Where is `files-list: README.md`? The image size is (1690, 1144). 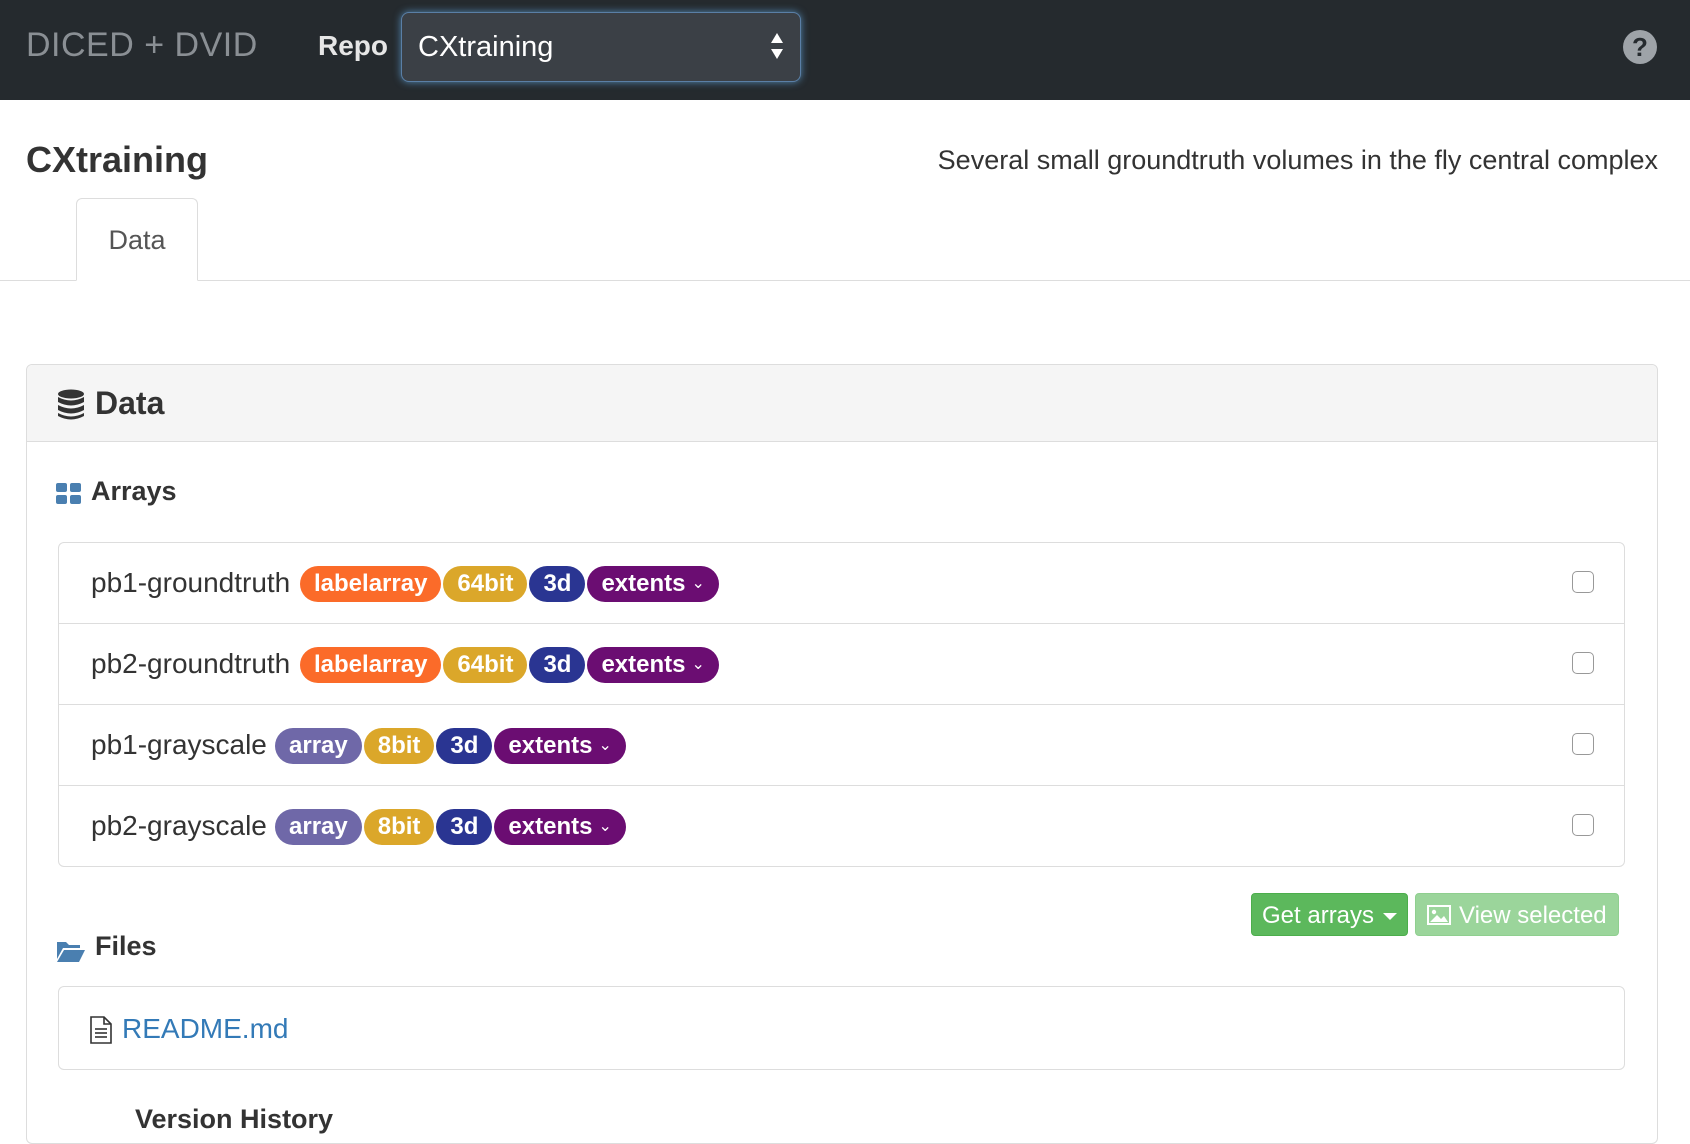
files-list: README.md is located at coordinates (841, 1028).